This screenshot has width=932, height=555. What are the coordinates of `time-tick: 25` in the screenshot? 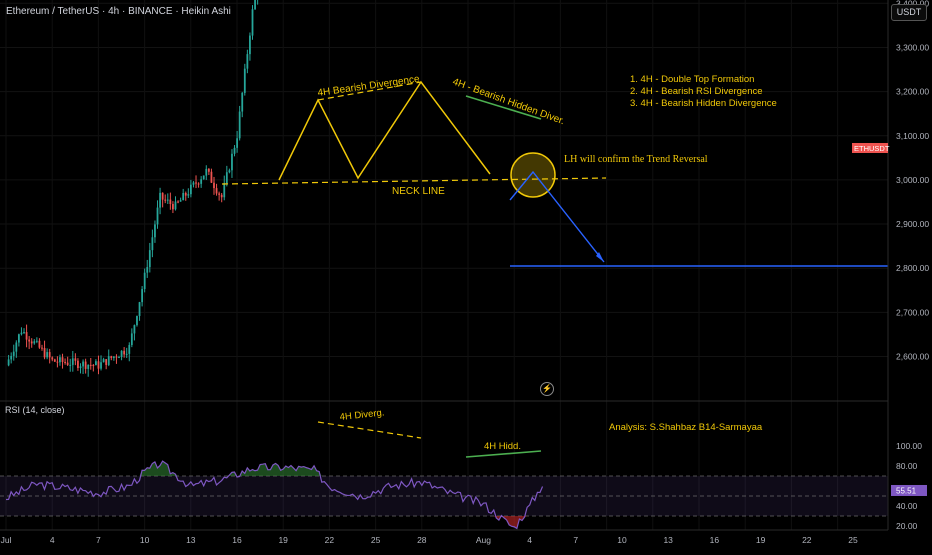 It's located at (376, 540).